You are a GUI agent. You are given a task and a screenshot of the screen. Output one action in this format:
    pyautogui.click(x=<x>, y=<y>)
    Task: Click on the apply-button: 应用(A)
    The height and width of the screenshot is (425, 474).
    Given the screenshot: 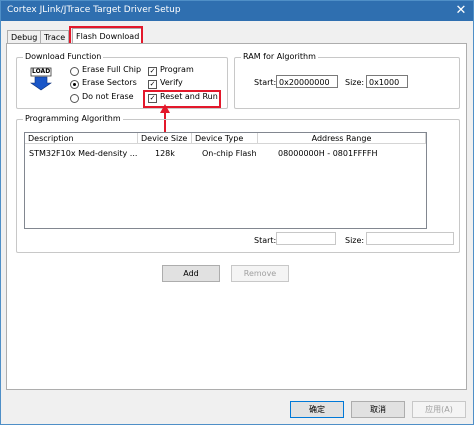 What is the action you would take?
    pyautogui.click(x=439, y=409)
    